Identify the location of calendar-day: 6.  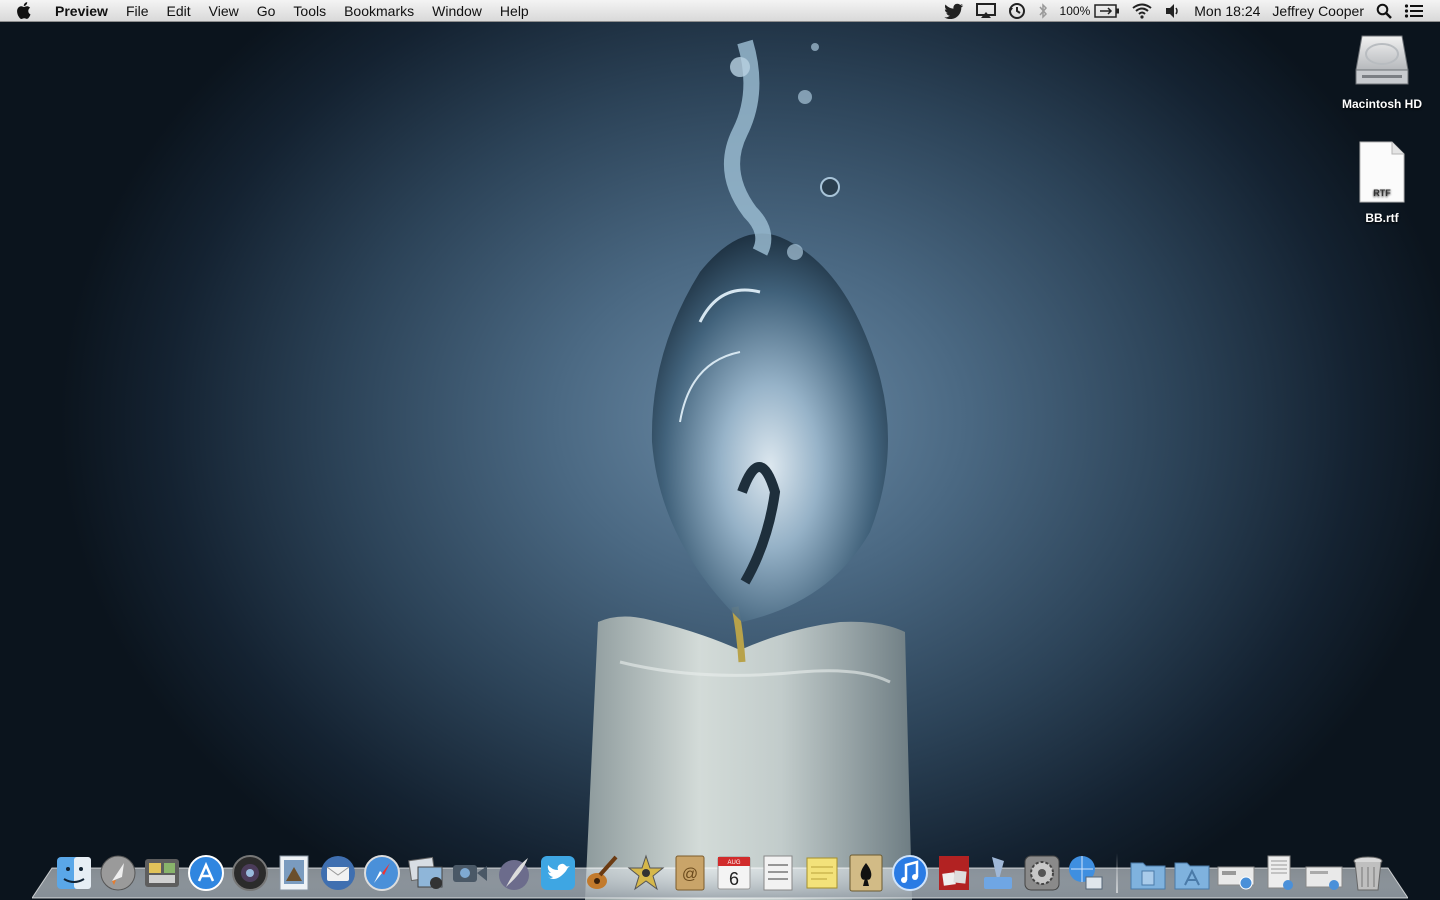
(734, 879).